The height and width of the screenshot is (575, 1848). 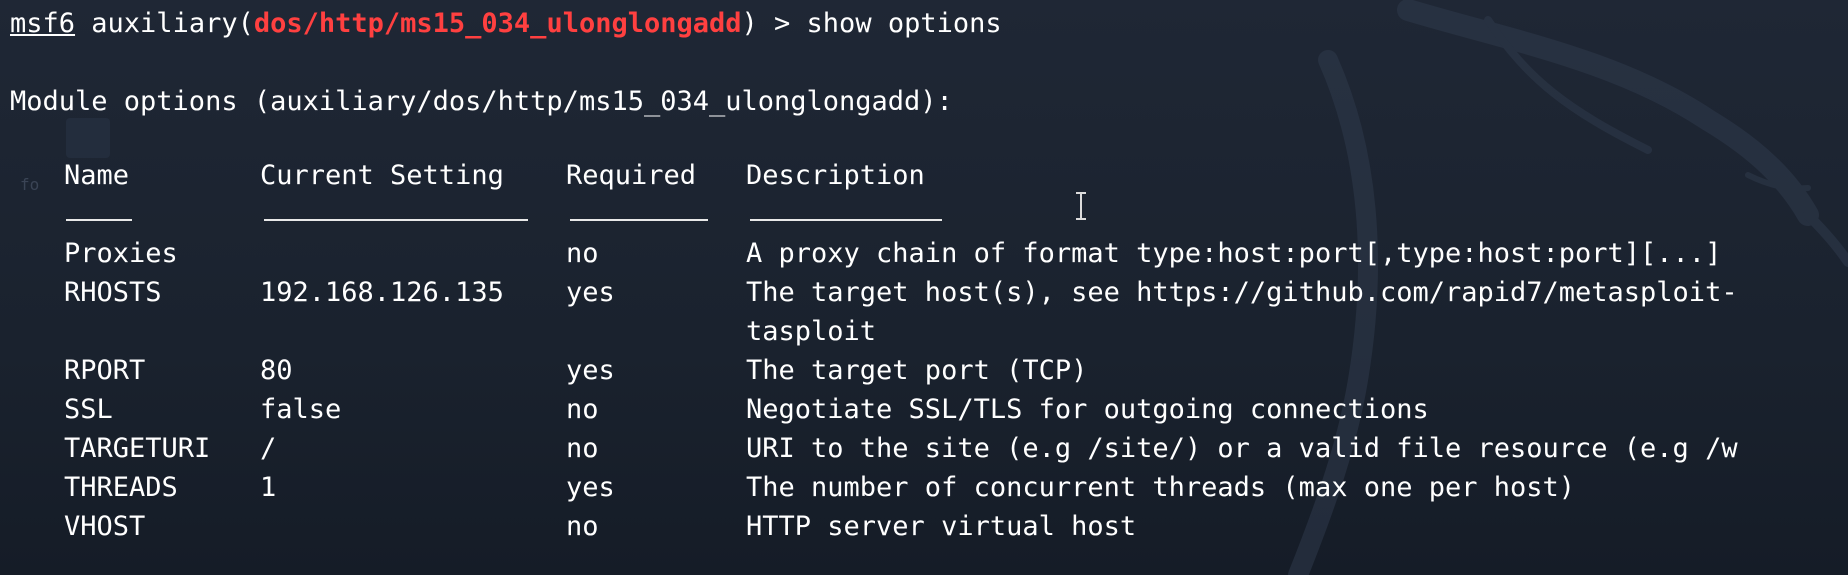 I want to click on row-description-rport: The target port (TCP), so click(x=917, y=370).